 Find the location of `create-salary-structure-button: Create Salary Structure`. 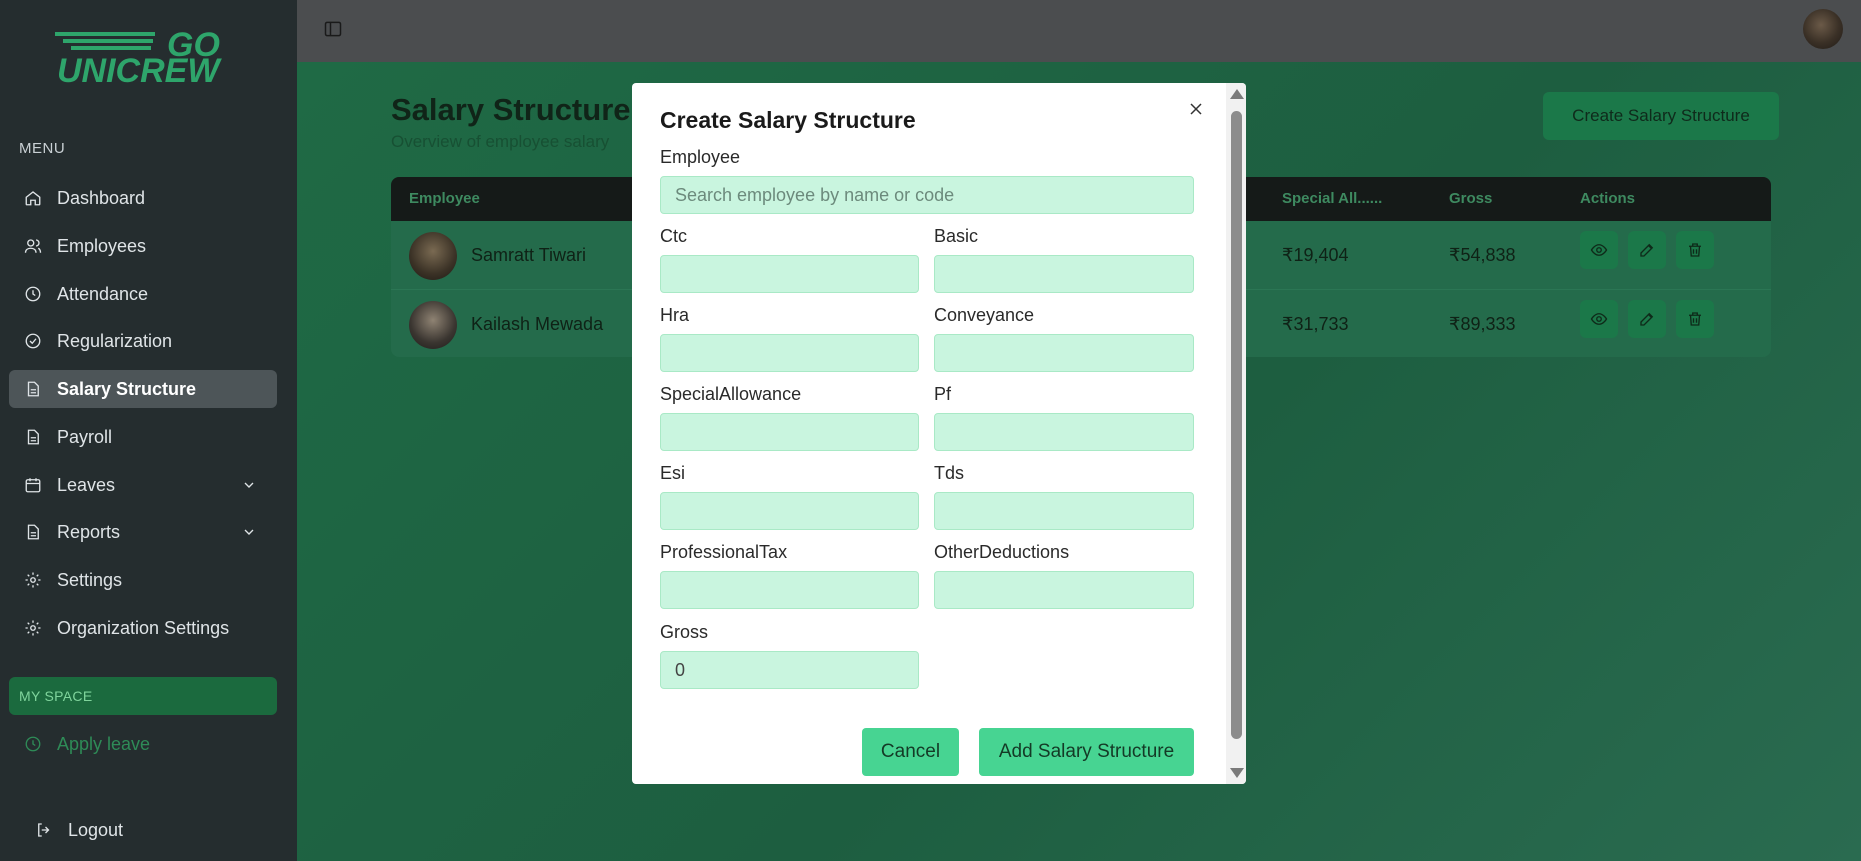

create-salary-structure-button: Create Salary Structure is located at coordinates (1661, 116).